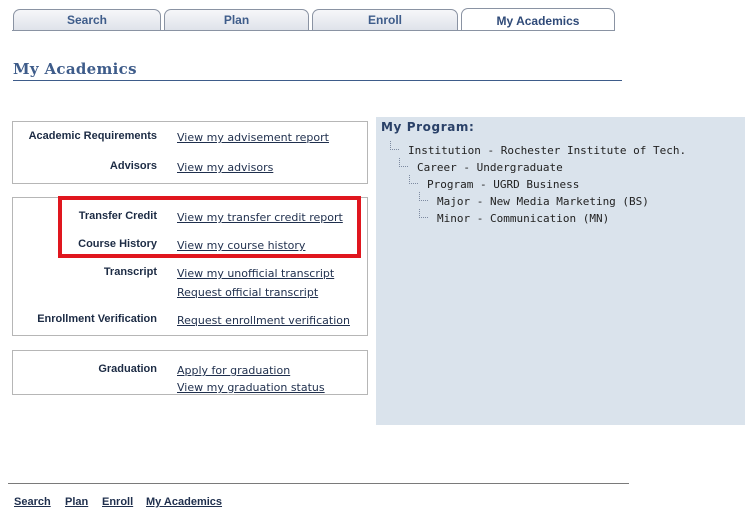 Image resolution: width=745 pixels, height=514 pixels. Describe the element at coordinates (87, 19) in the screenshot. I see `tab-search: Search` at that location.